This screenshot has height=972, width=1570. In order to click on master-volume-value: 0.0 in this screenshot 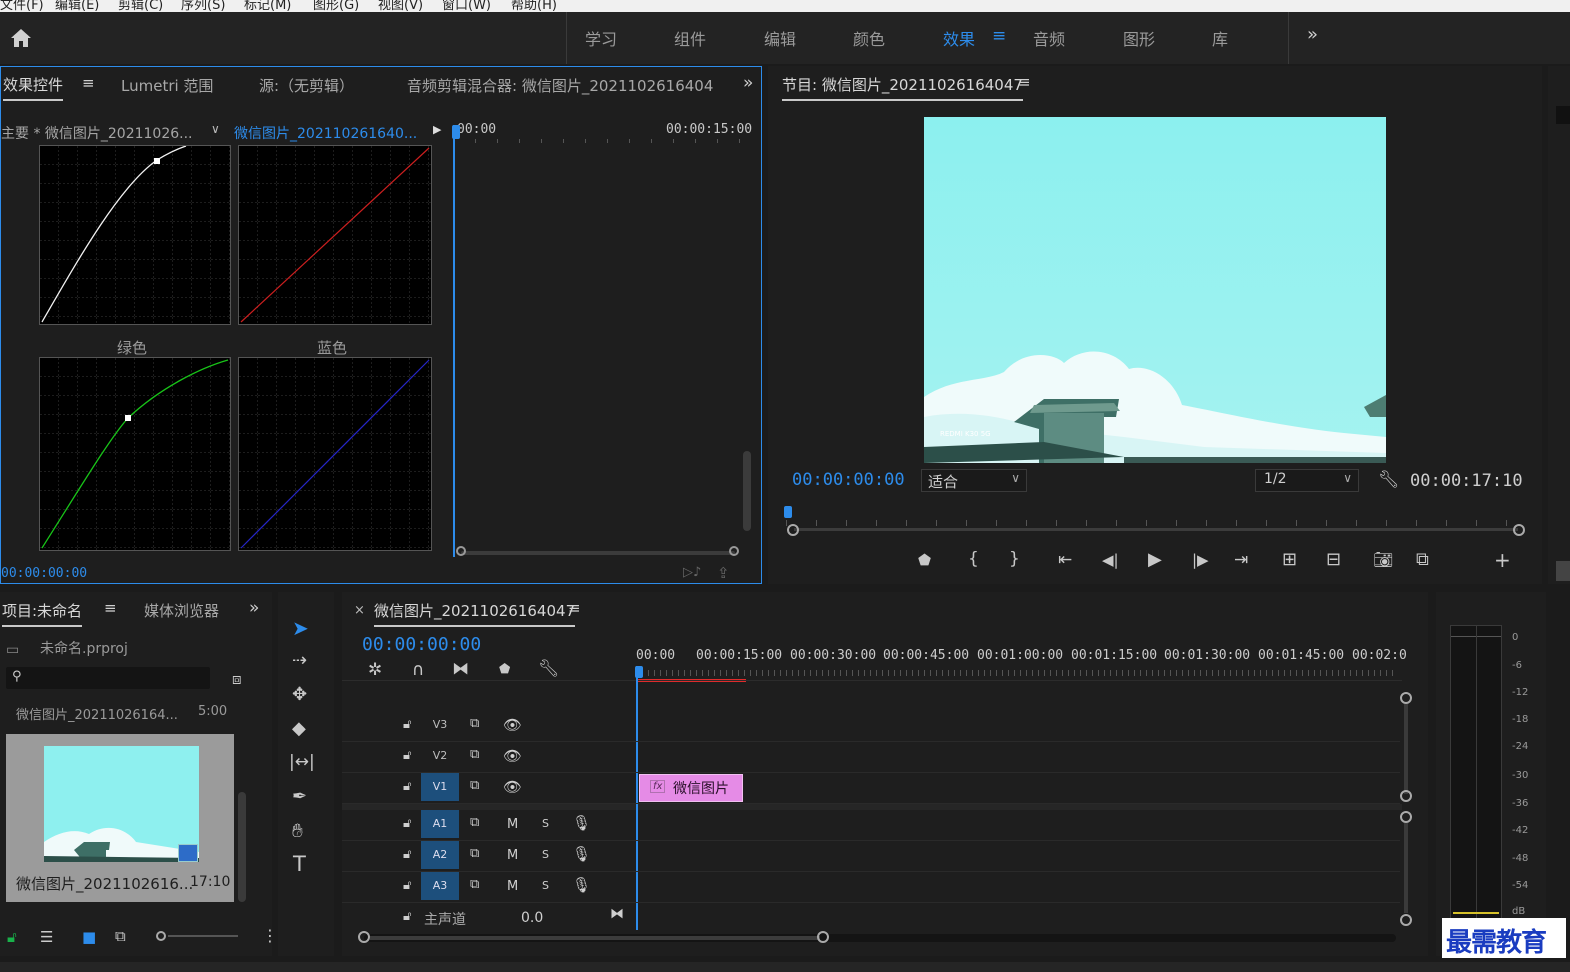, I will do `click(532, 918)`.